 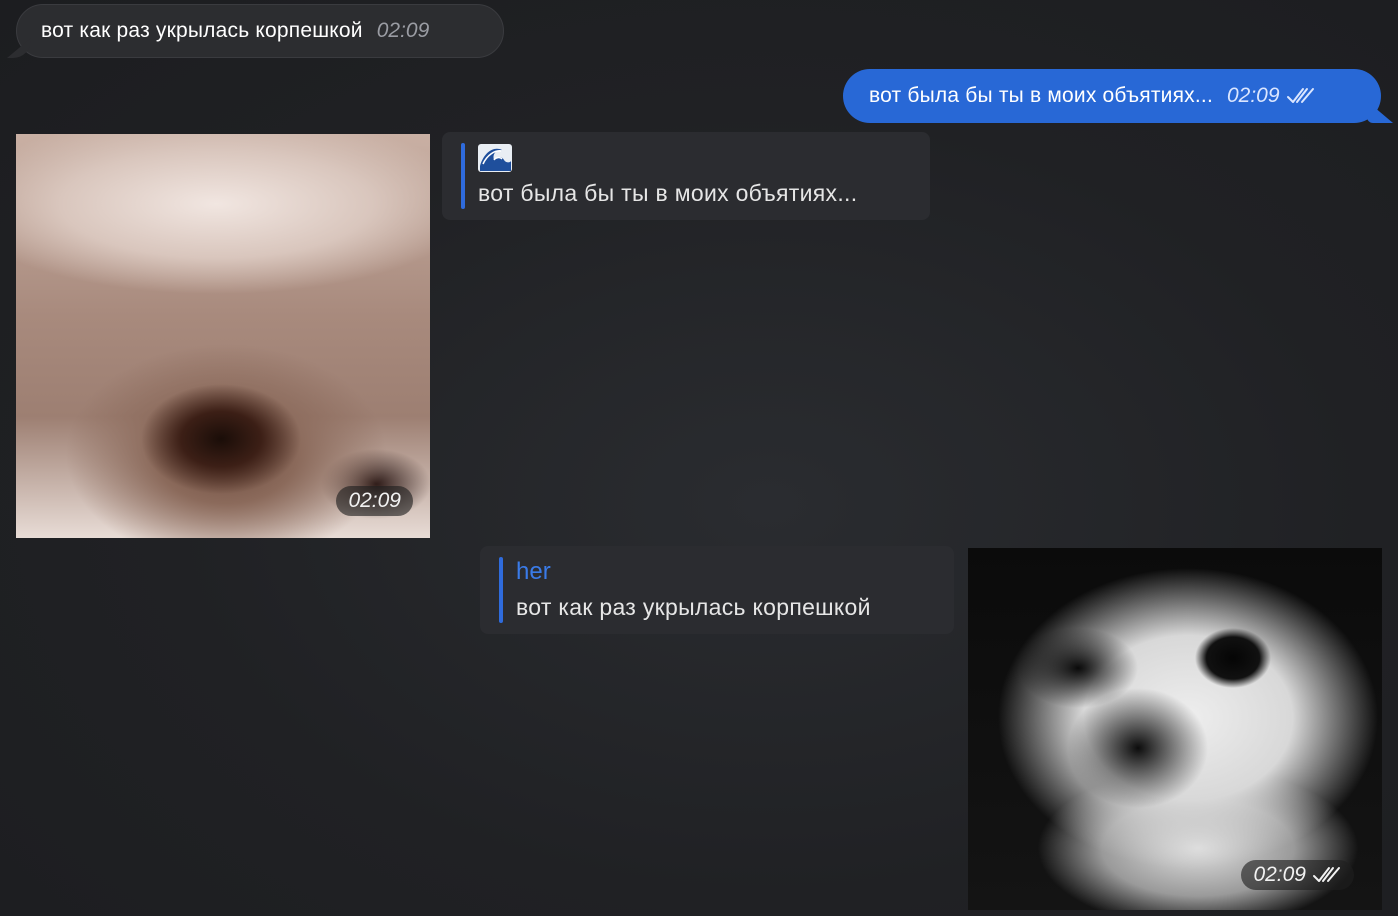 I want to click on message-text: вот как раз укрылась корпешкой, so click(x=202, y=30).